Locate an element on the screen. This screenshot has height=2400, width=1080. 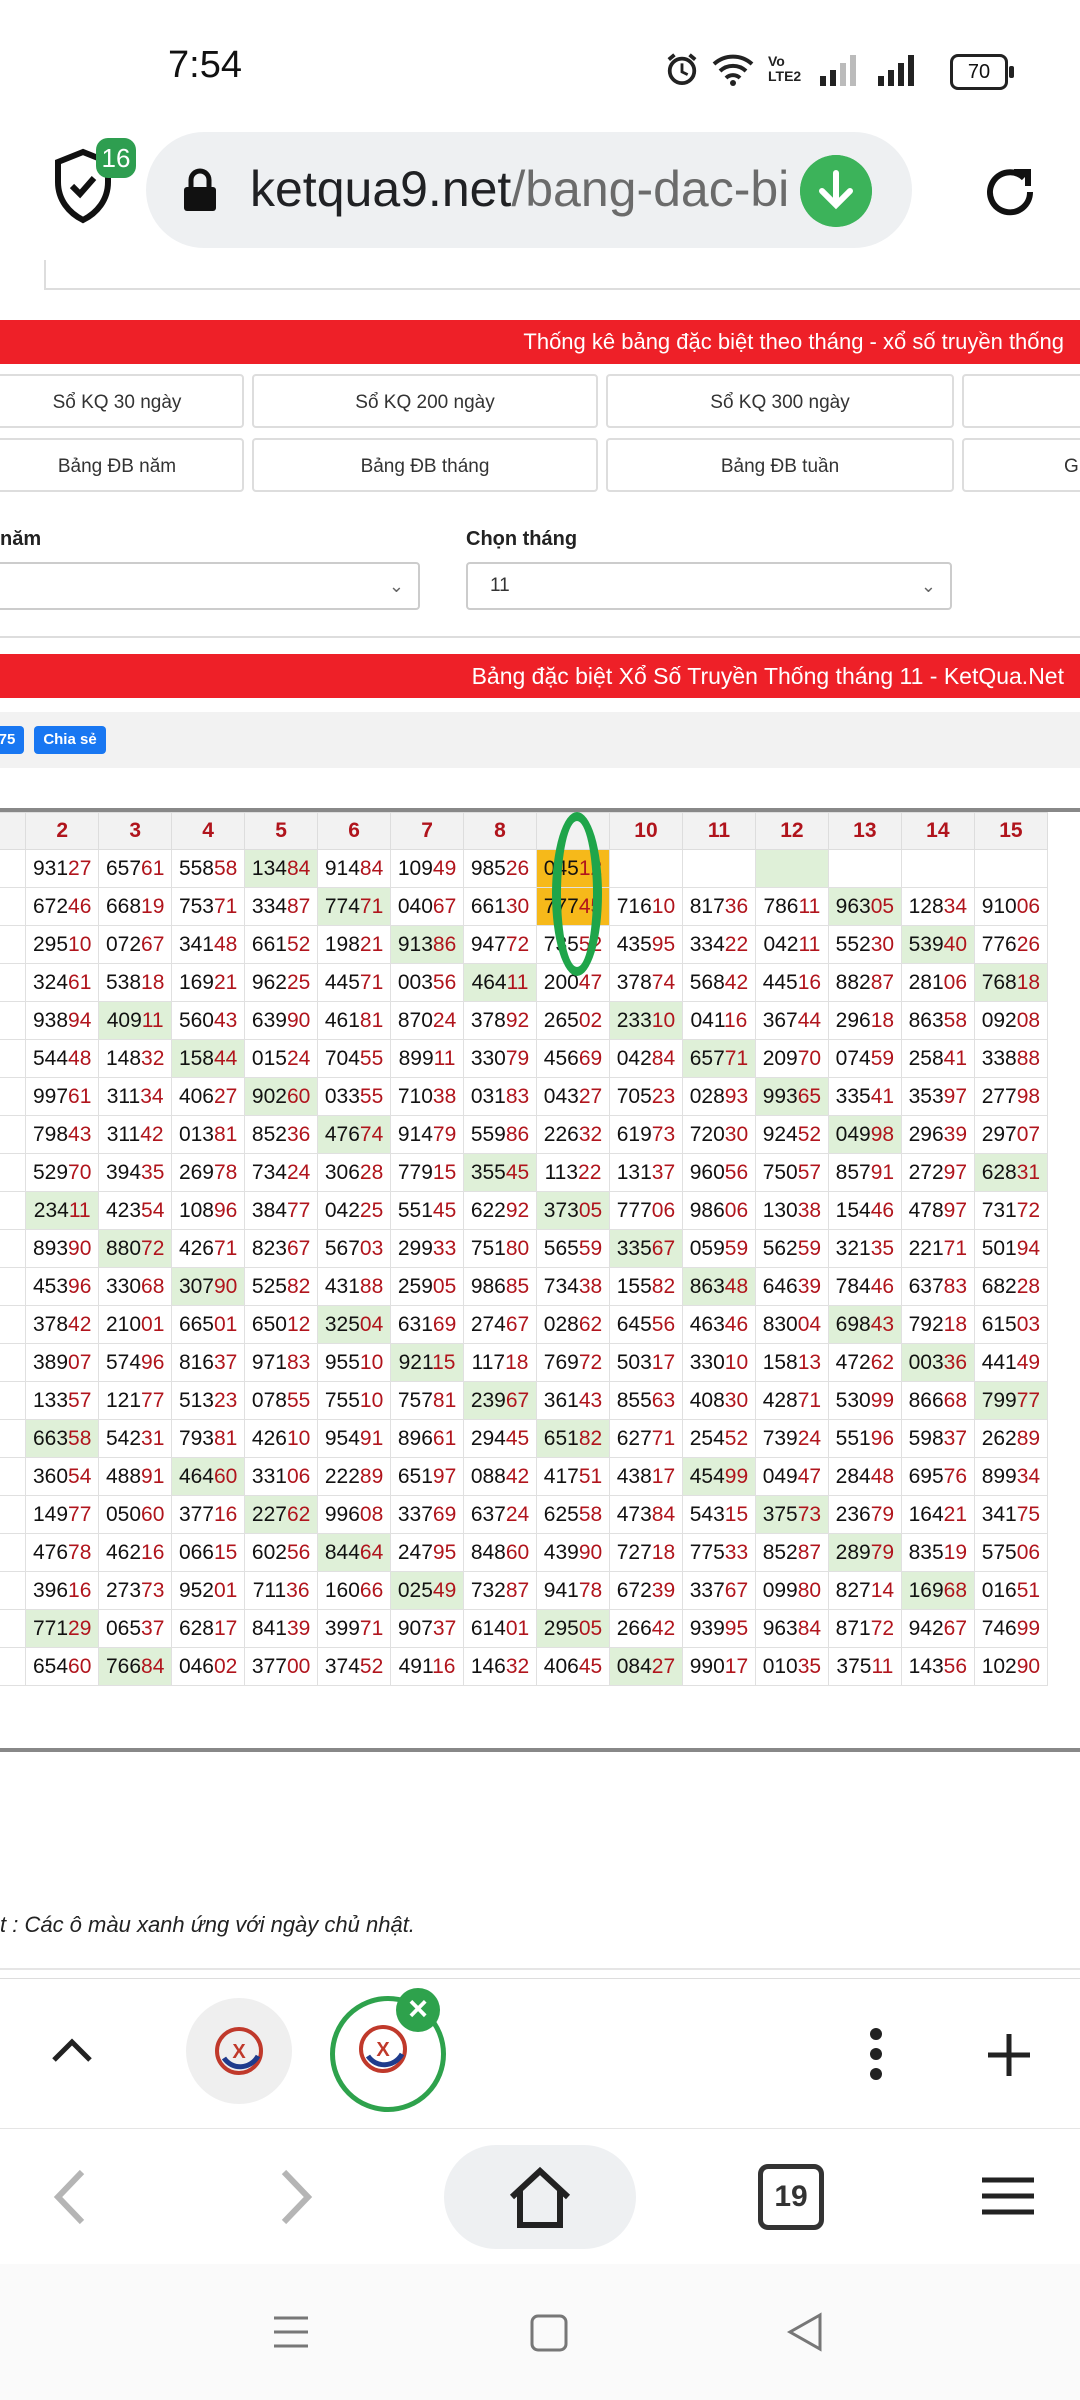
table-cell: 76684 is located at coordinates (135, 1666).